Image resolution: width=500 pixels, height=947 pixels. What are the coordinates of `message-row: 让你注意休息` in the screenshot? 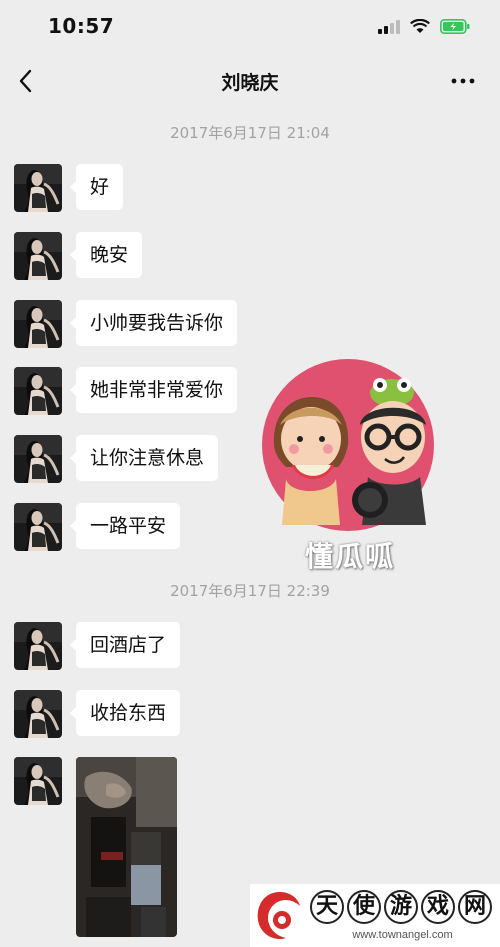 It's located at (116, 459).